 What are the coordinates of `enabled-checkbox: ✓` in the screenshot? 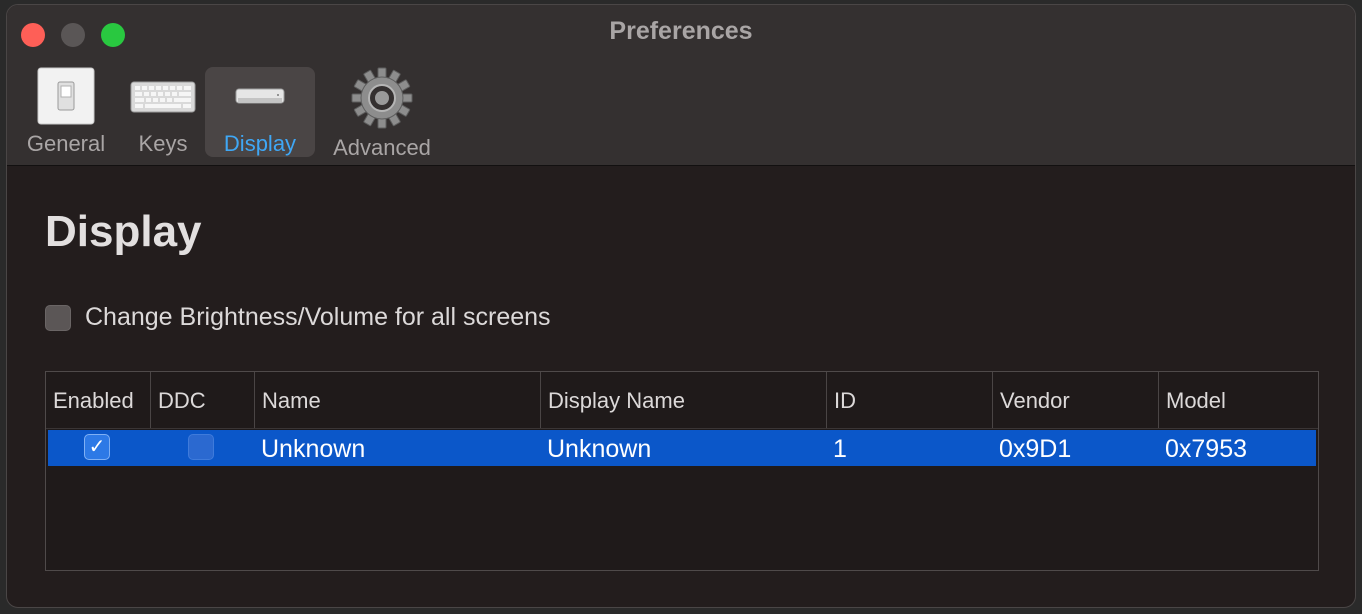 It's located at (97, 447).